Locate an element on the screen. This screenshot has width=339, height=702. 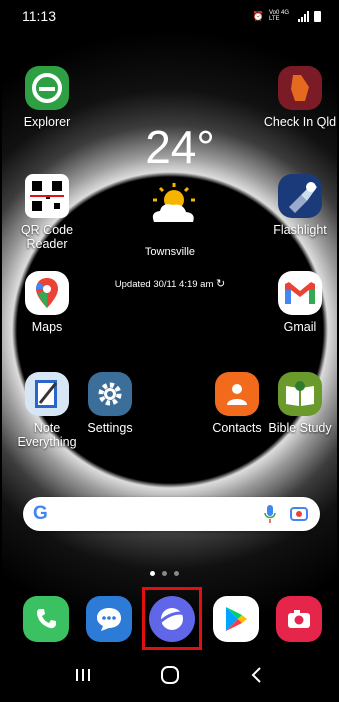
app-settings: Settings is located at coordinates (110, 403).